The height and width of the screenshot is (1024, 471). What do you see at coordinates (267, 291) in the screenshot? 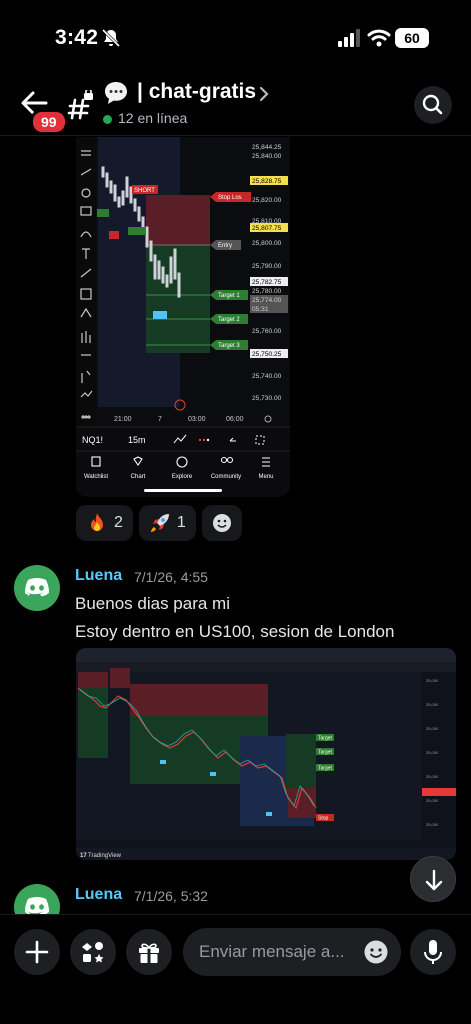
I see `svg-text: 25,780.00` at bounding box center [267, 291].